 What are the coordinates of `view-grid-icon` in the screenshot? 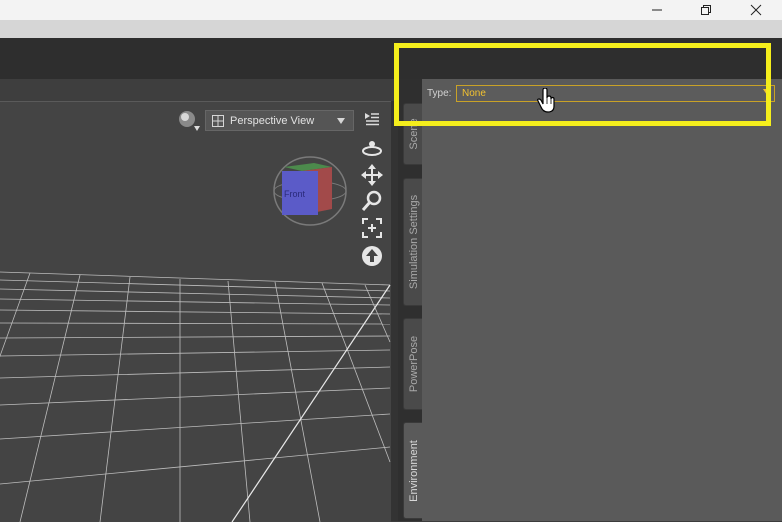 It's located at (218, 121).